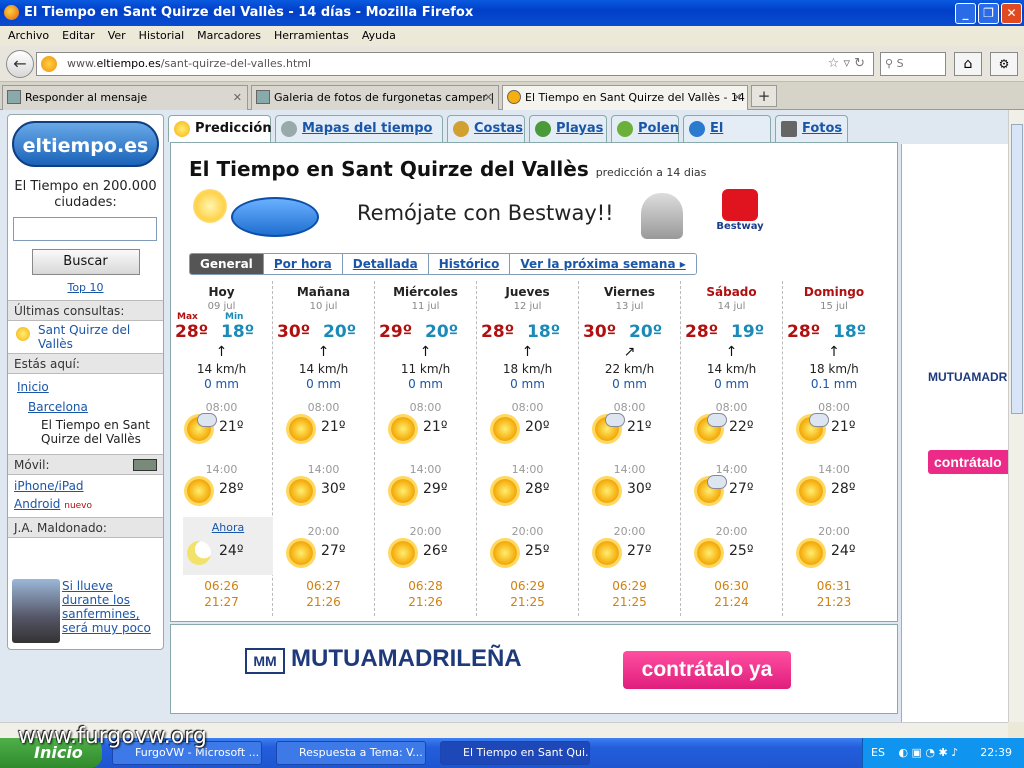 This screenshot has width=1024, height=768. What do you see at coordinates (811, 128) in the screenshot?
I see `nav-fotos: Fotos` at bounding box center [811, 128].